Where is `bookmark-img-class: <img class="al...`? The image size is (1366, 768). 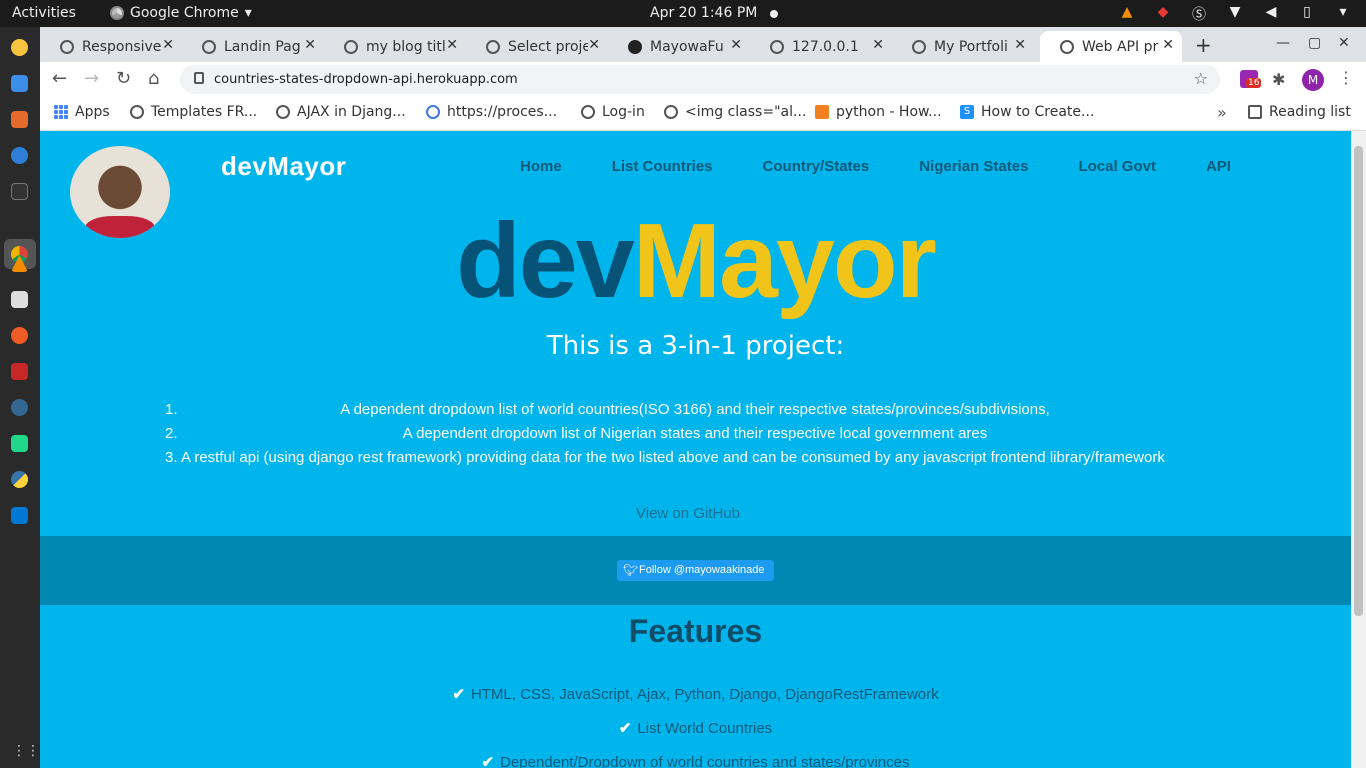
bookmark-img-class: <img class="al... is located at coordinates (735, 112).